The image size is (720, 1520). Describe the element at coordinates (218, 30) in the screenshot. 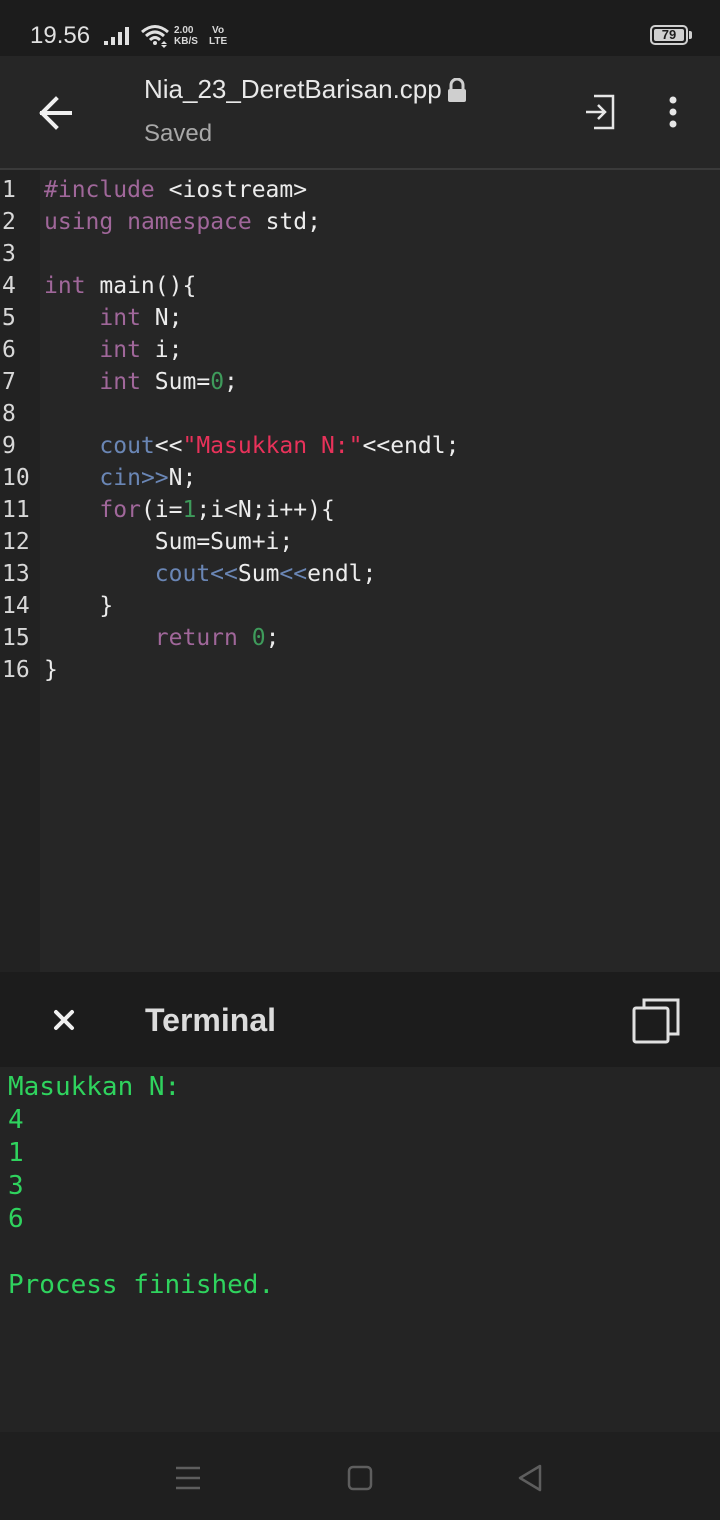

I see `network-type-top: Vo` at that location.